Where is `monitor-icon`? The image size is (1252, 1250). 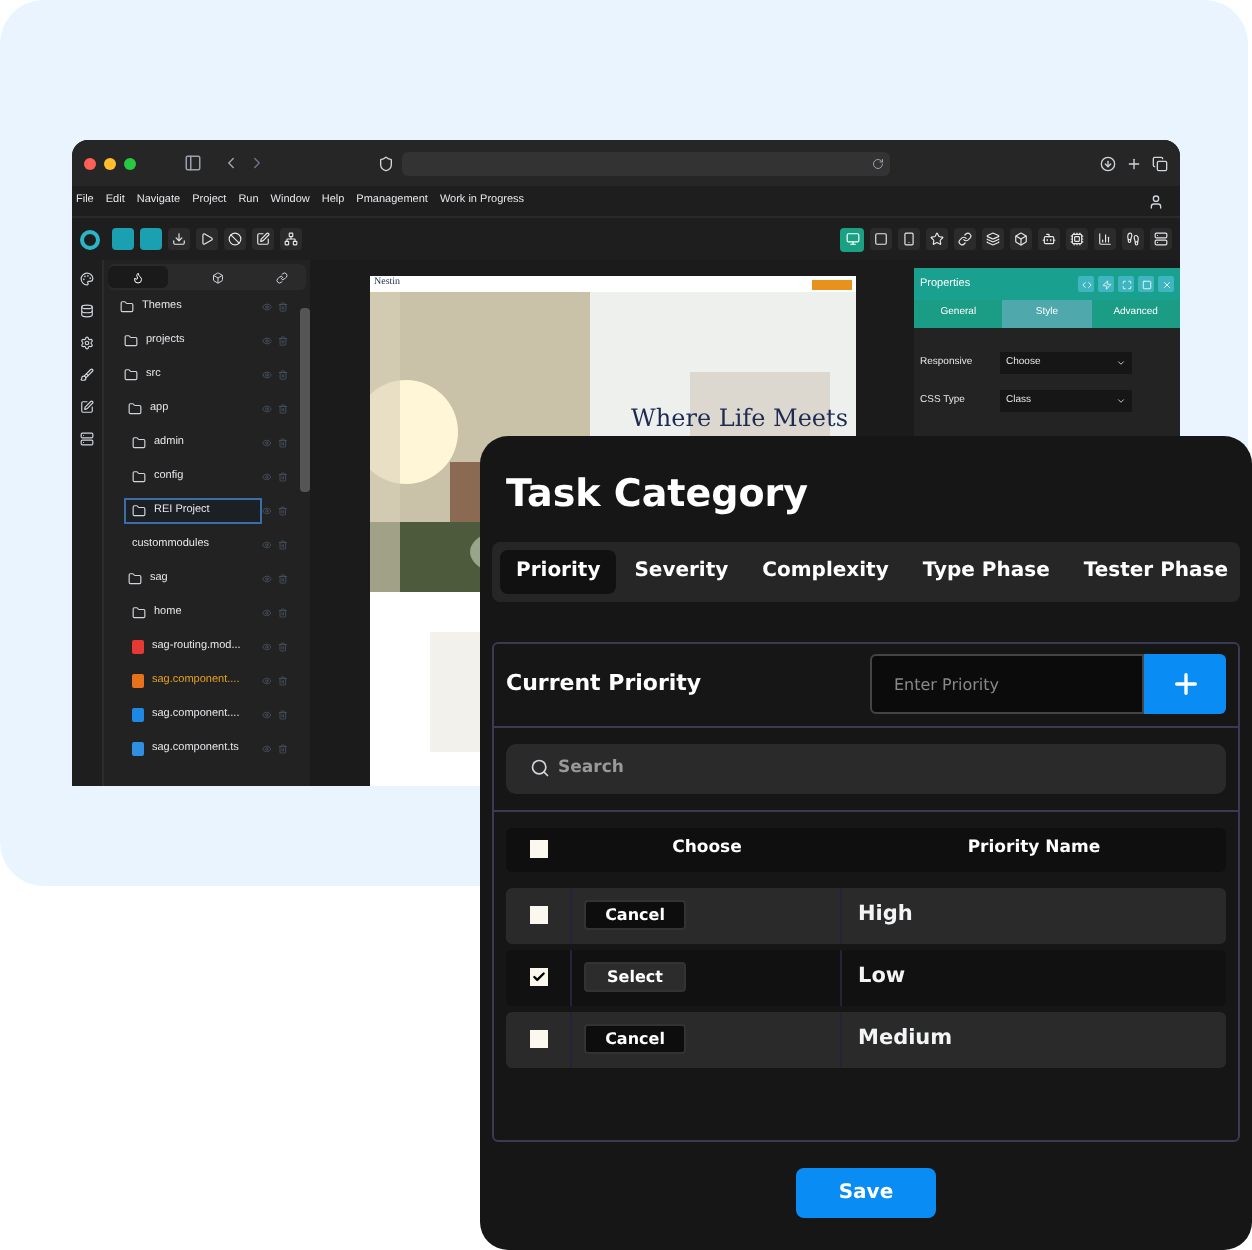 monitor-icon is located at coordinates (852, 239).